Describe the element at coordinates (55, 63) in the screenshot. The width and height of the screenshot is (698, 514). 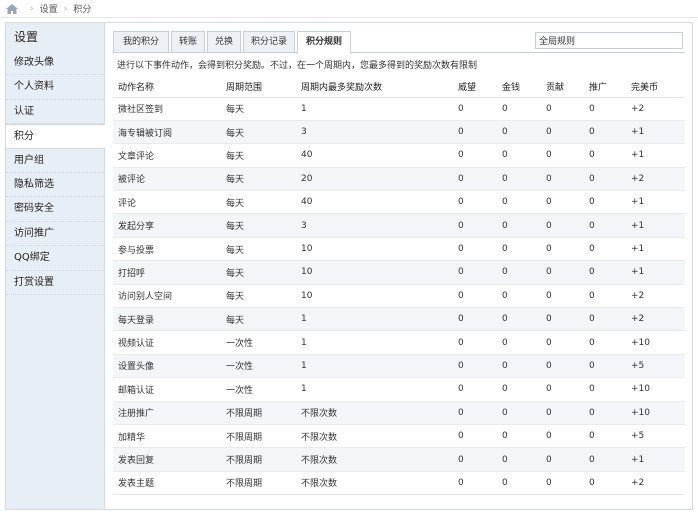
I see `sidebar-item-avatar: 修改头像` at that location.